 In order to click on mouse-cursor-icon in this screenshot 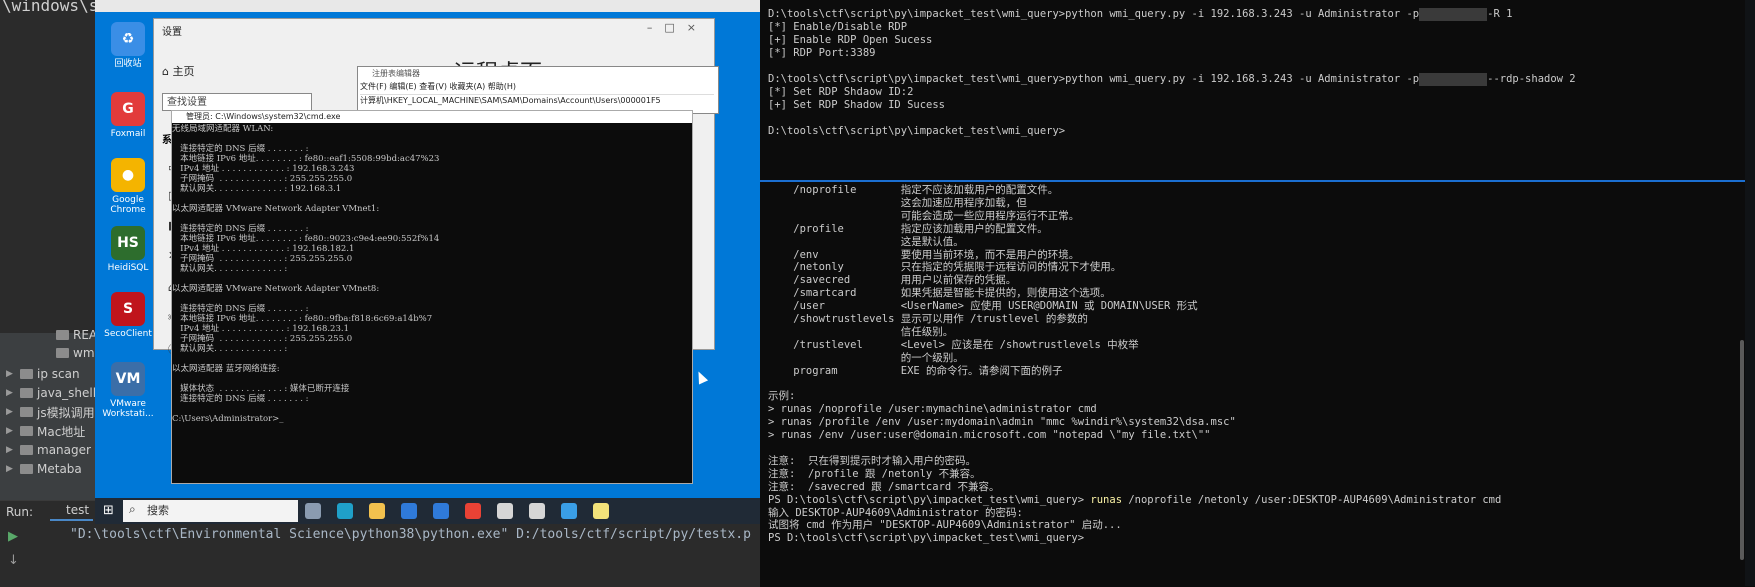, I will do `click(701, 377)`.